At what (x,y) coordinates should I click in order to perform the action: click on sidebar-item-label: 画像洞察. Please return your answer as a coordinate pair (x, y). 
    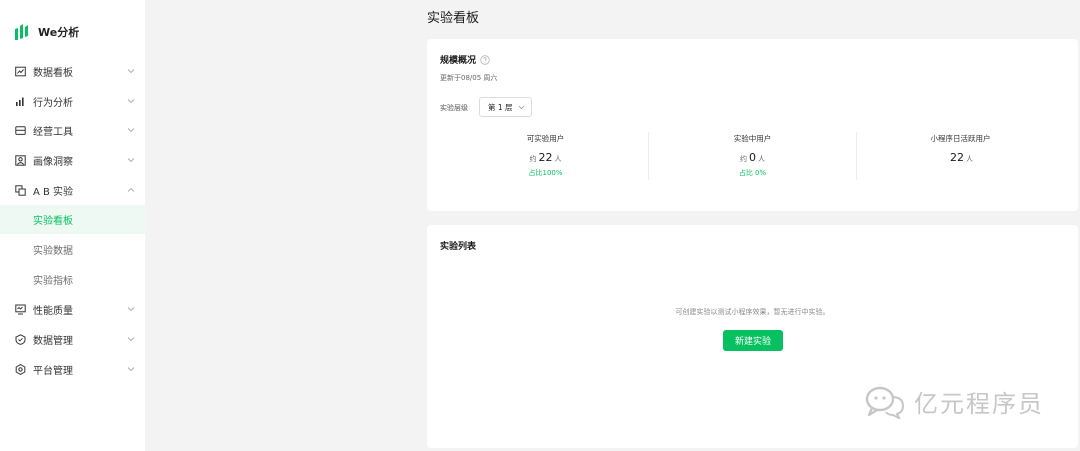
    Looking at the image, I should click on (53, 162).